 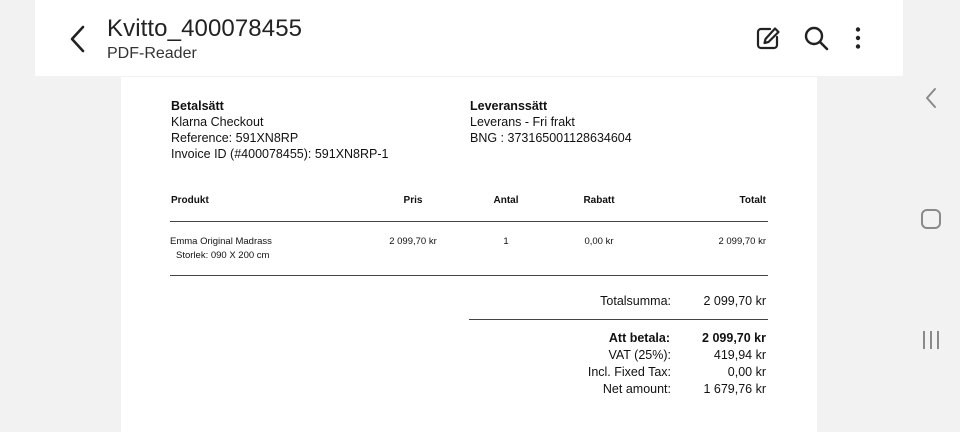 I want to click on system-recents-button, so click(x=931, y=340).